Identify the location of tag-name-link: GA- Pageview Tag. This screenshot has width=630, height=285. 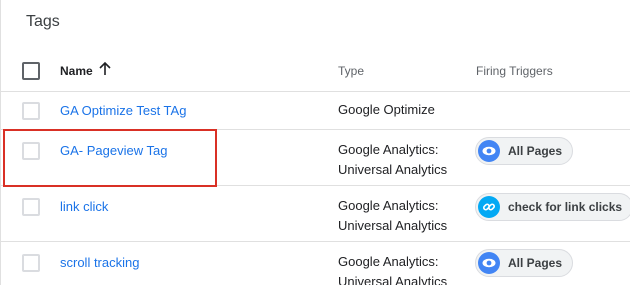
(113, 150).